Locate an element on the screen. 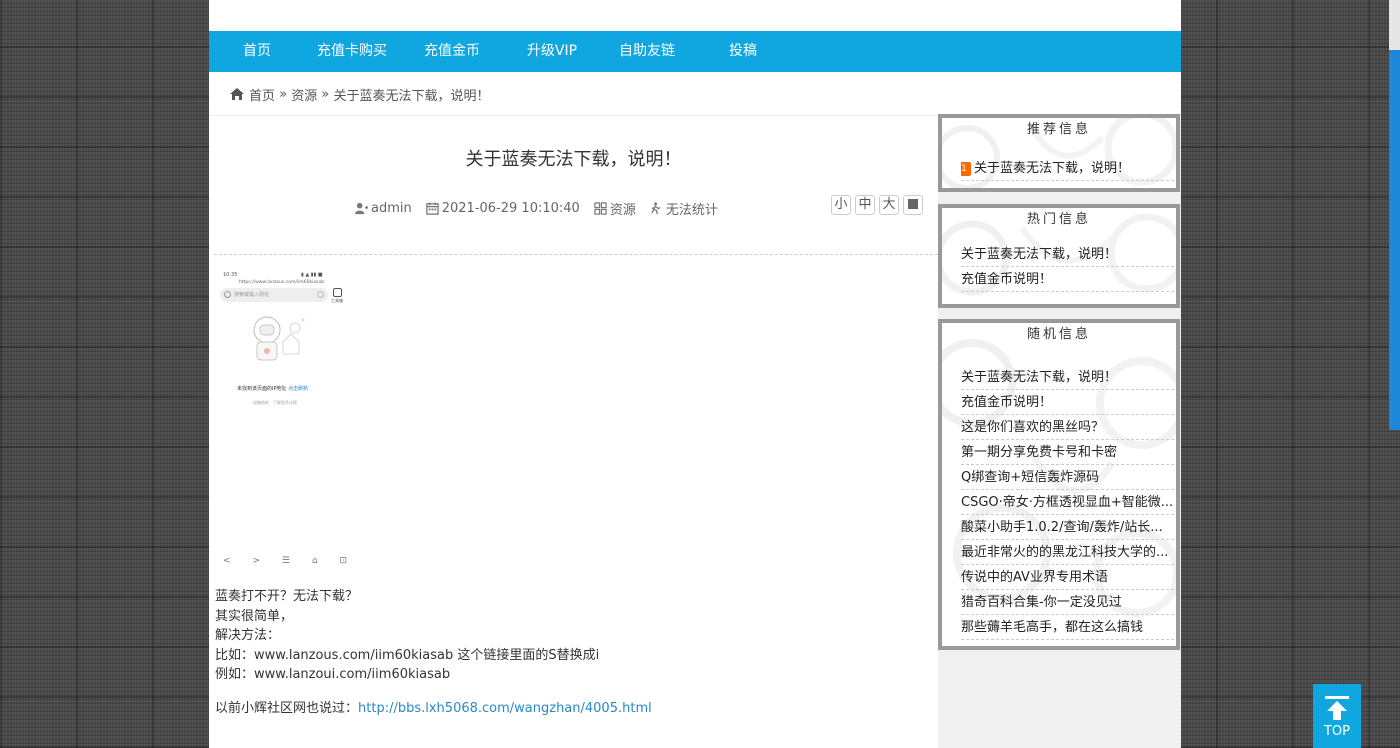  nav-upgrade-vip: 升级VIP is located at coordinates (552, 51).